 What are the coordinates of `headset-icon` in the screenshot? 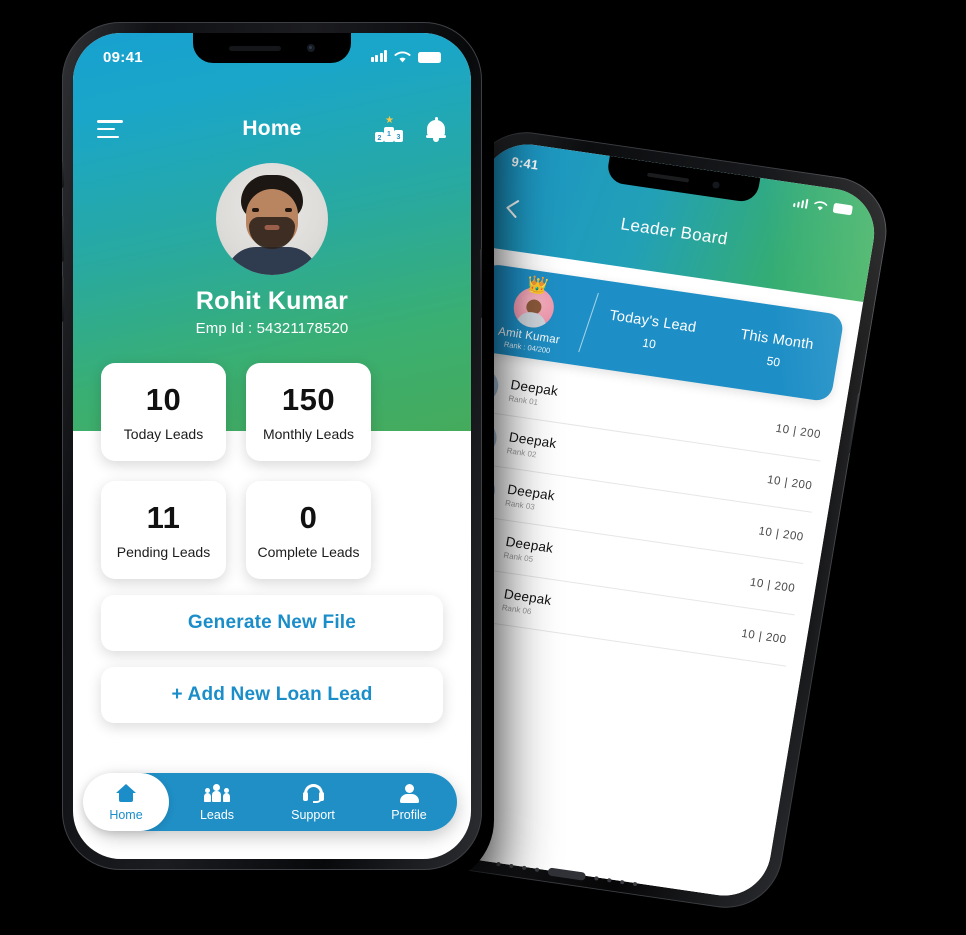 It's located at (313, 793).